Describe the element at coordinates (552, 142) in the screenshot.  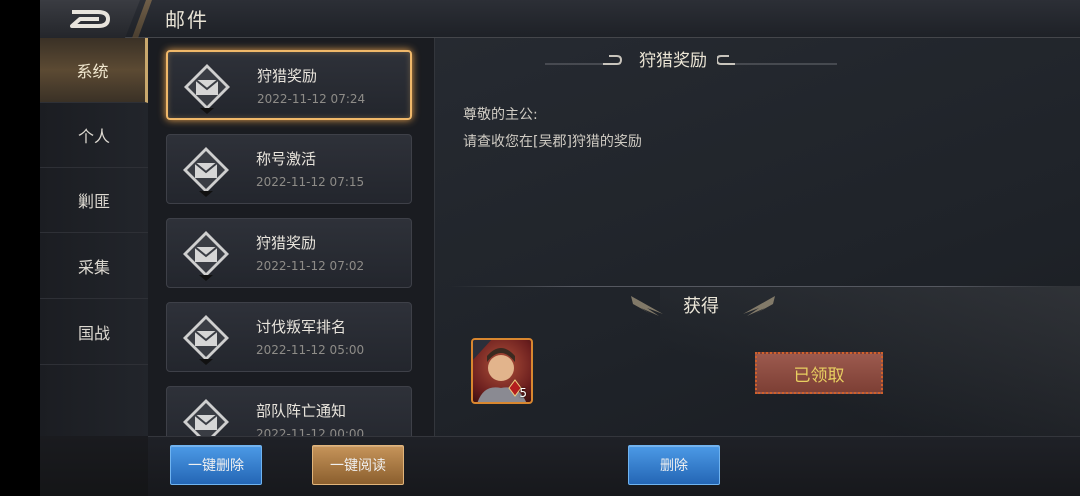
I see `mail-message: 请查收您在[吴郡]狩猎的奖励` at that location.